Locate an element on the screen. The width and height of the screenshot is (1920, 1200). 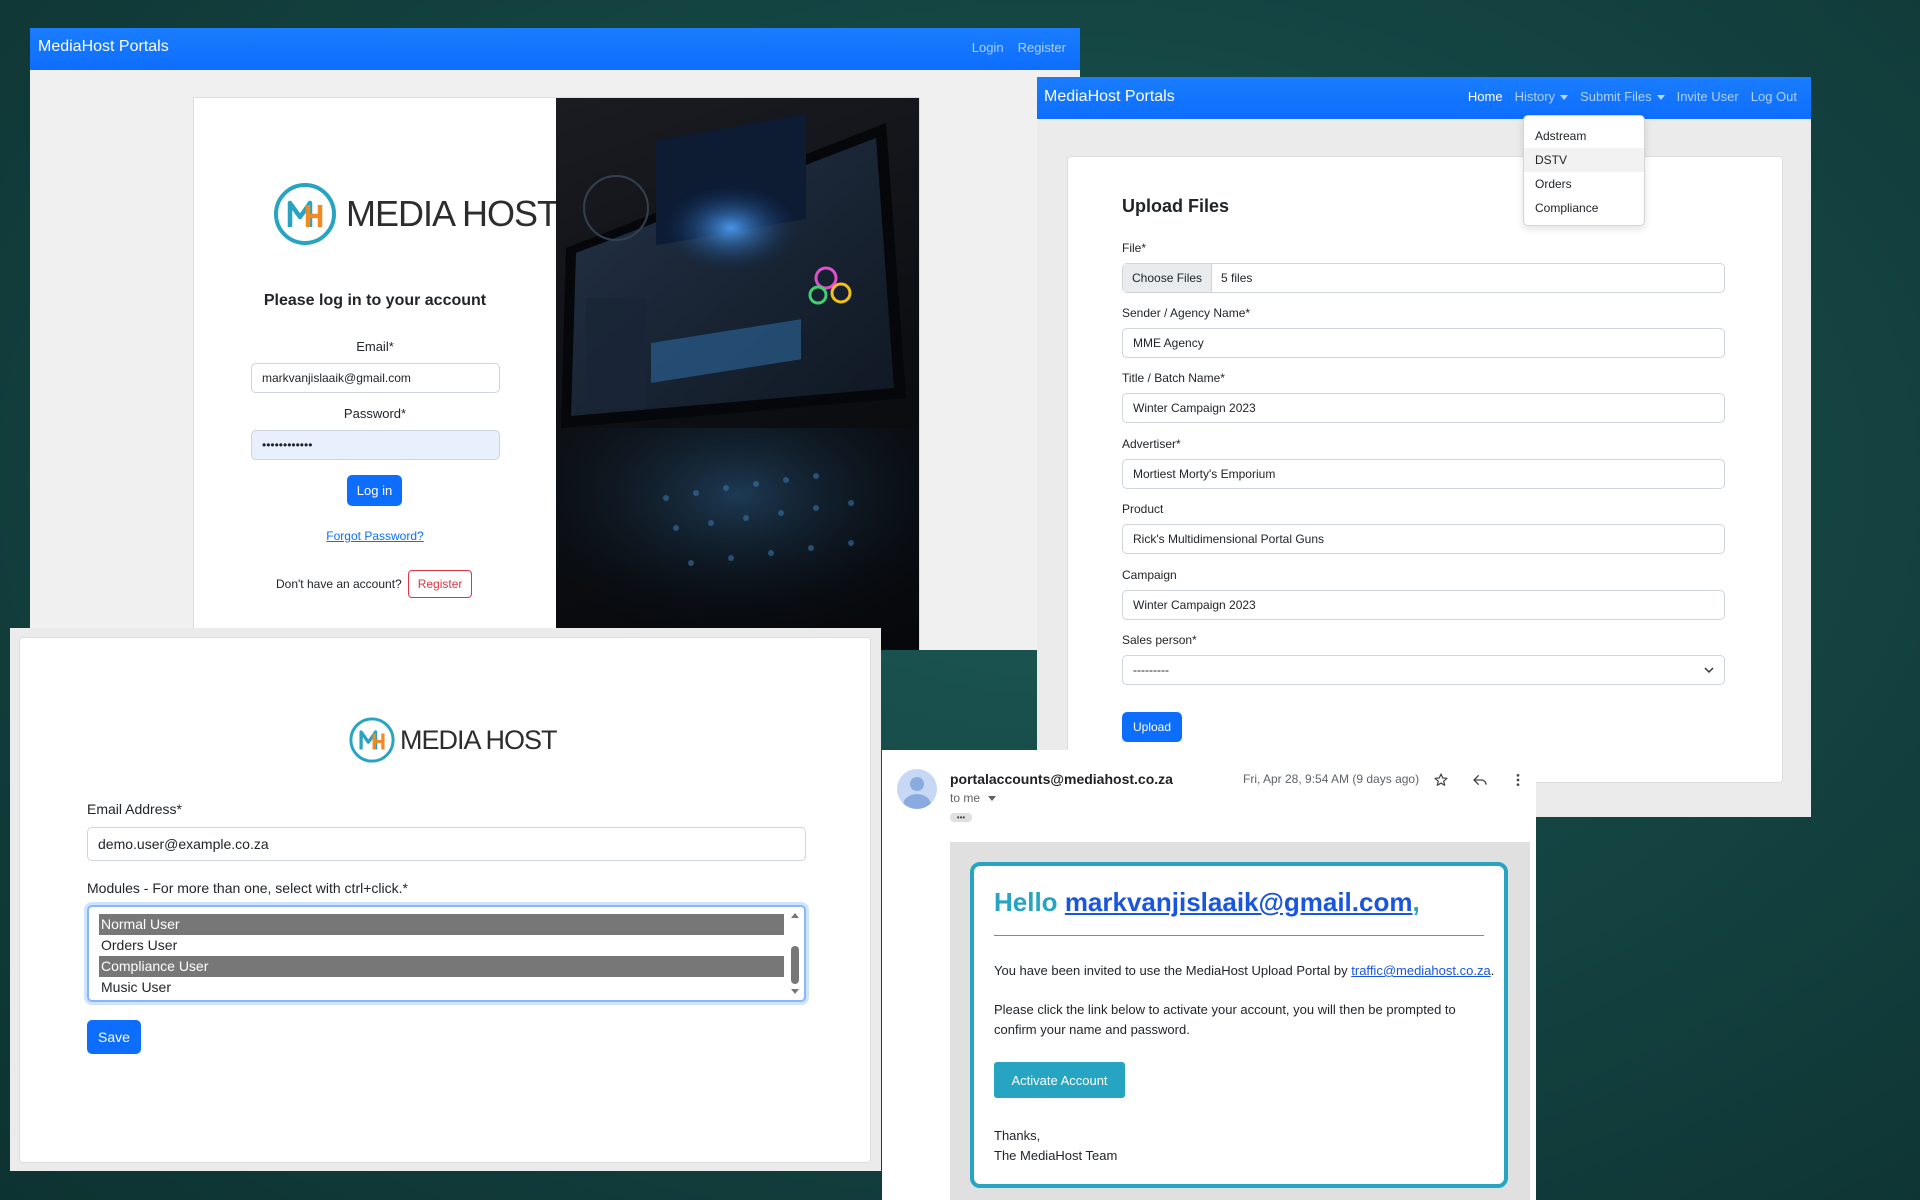
sender-avatar is located at coordinates (917, 789).